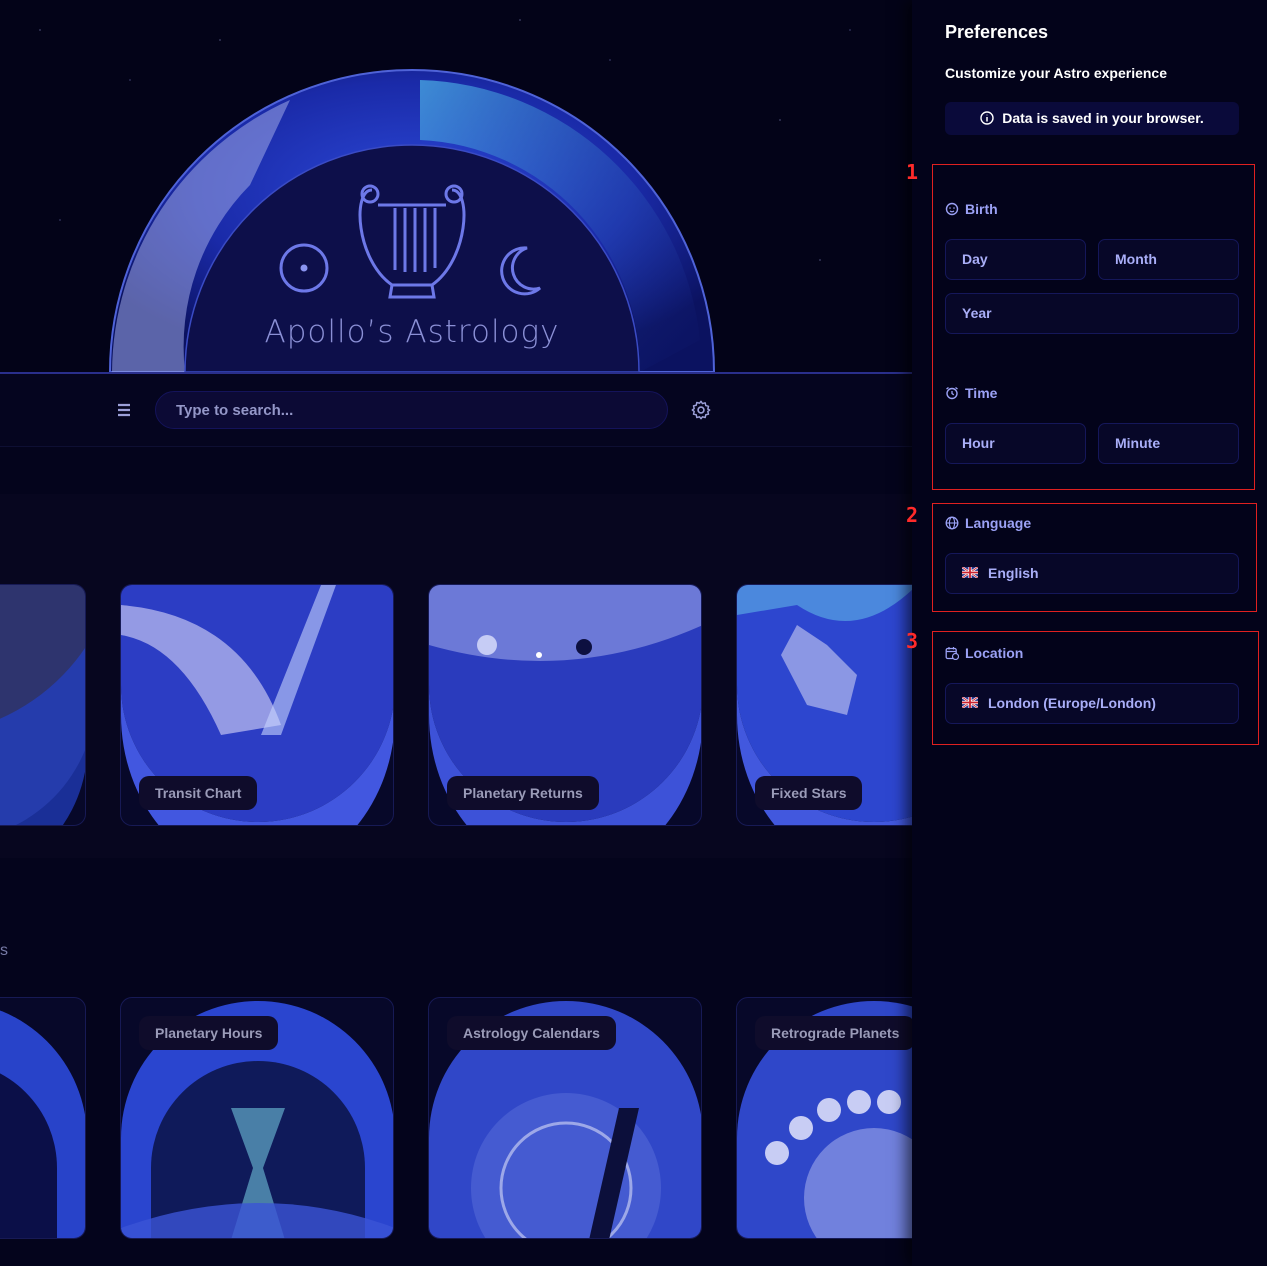  Describe the element at coordinates (701, 410) in the screenshot. I see `gear-icon` at that location.